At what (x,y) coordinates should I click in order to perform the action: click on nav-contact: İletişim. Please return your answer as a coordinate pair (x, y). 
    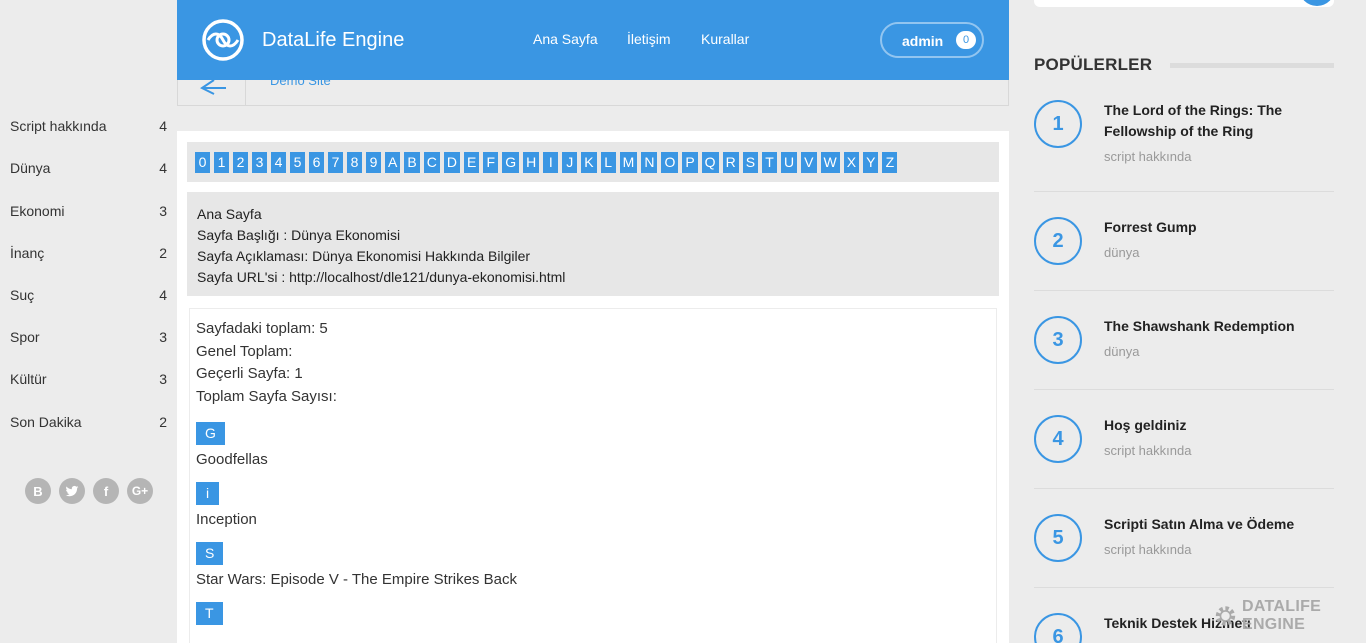
    Looking at the image, I should click on (649, 39).